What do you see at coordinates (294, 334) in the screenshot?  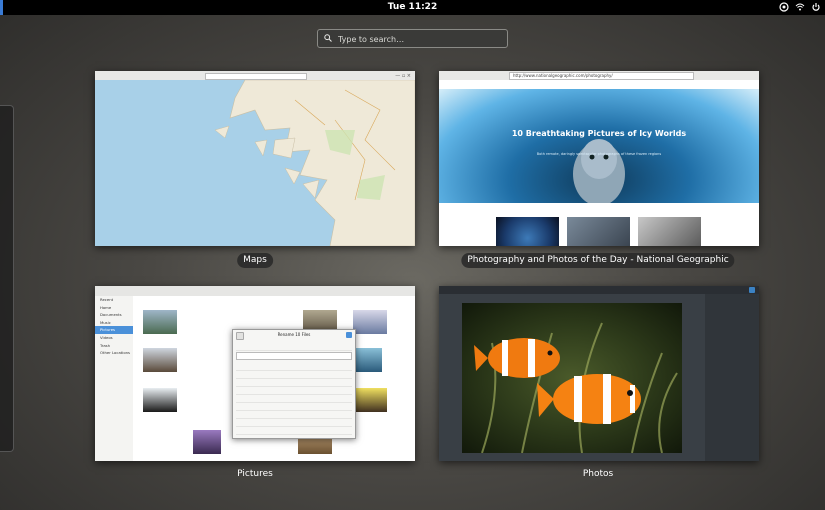 I see `dialog-title: Rename 10 Files` at bounding box center [294, 334].